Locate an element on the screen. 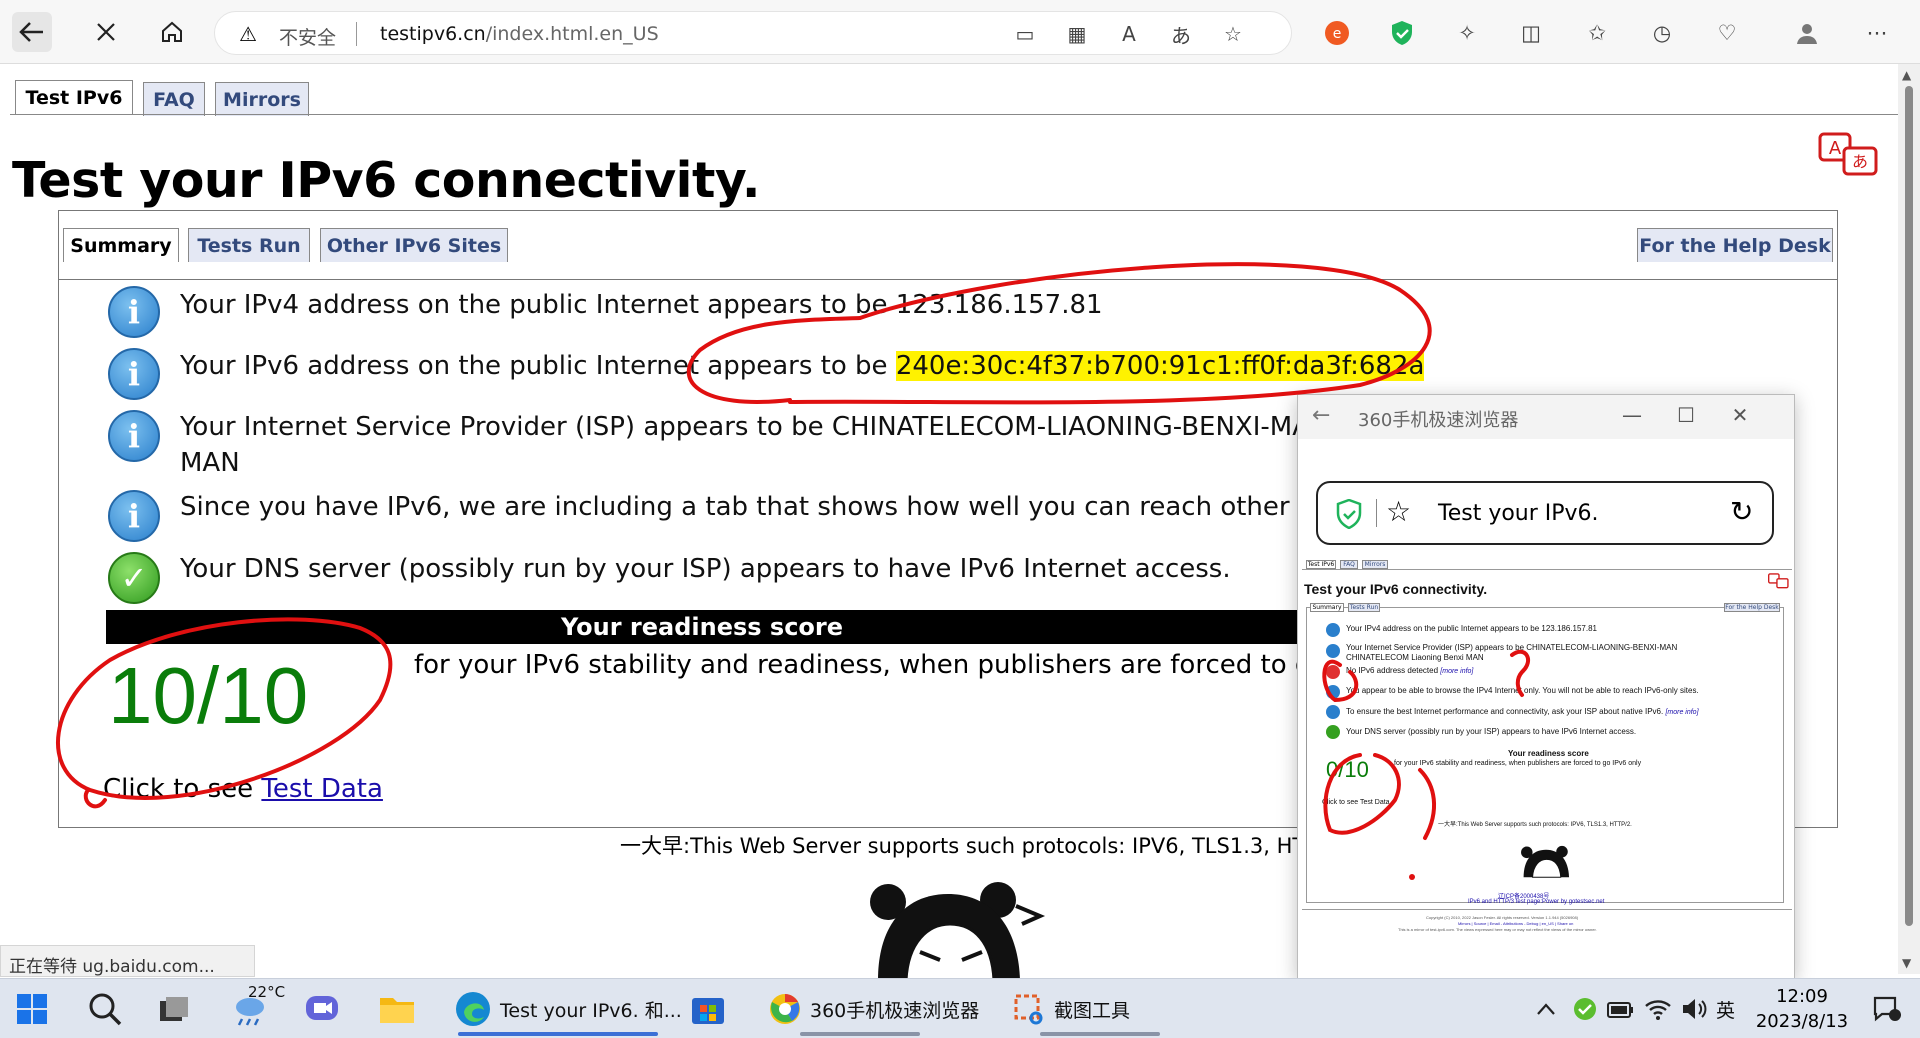  tray-volume-icon is located at coordinates (1694, 1008).